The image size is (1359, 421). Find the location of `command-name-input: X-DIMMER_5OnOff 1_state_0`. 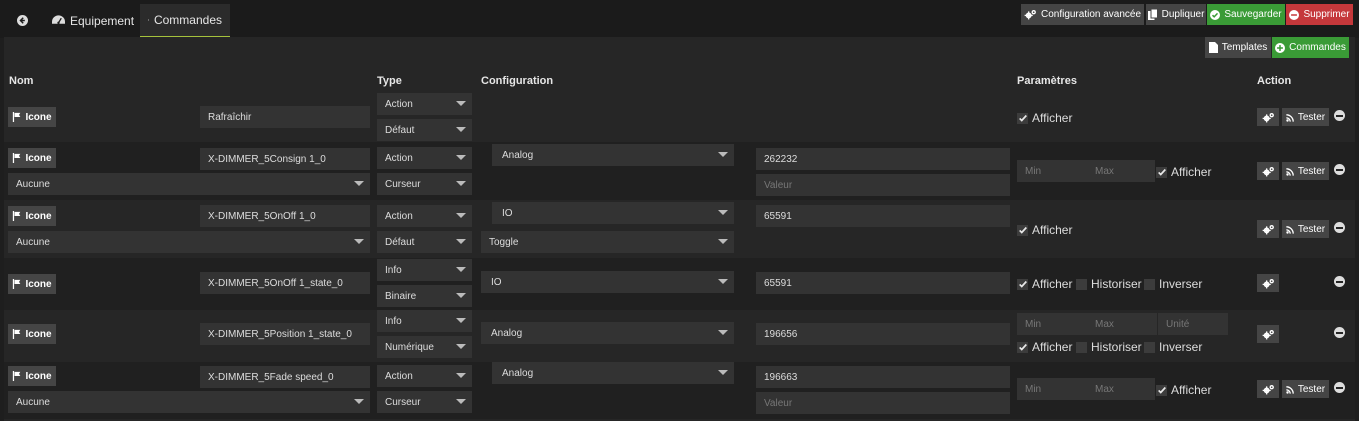

command-name-input: X-DIMMER_5OnOff 1_state_0 is located at coordinates (285, 283).